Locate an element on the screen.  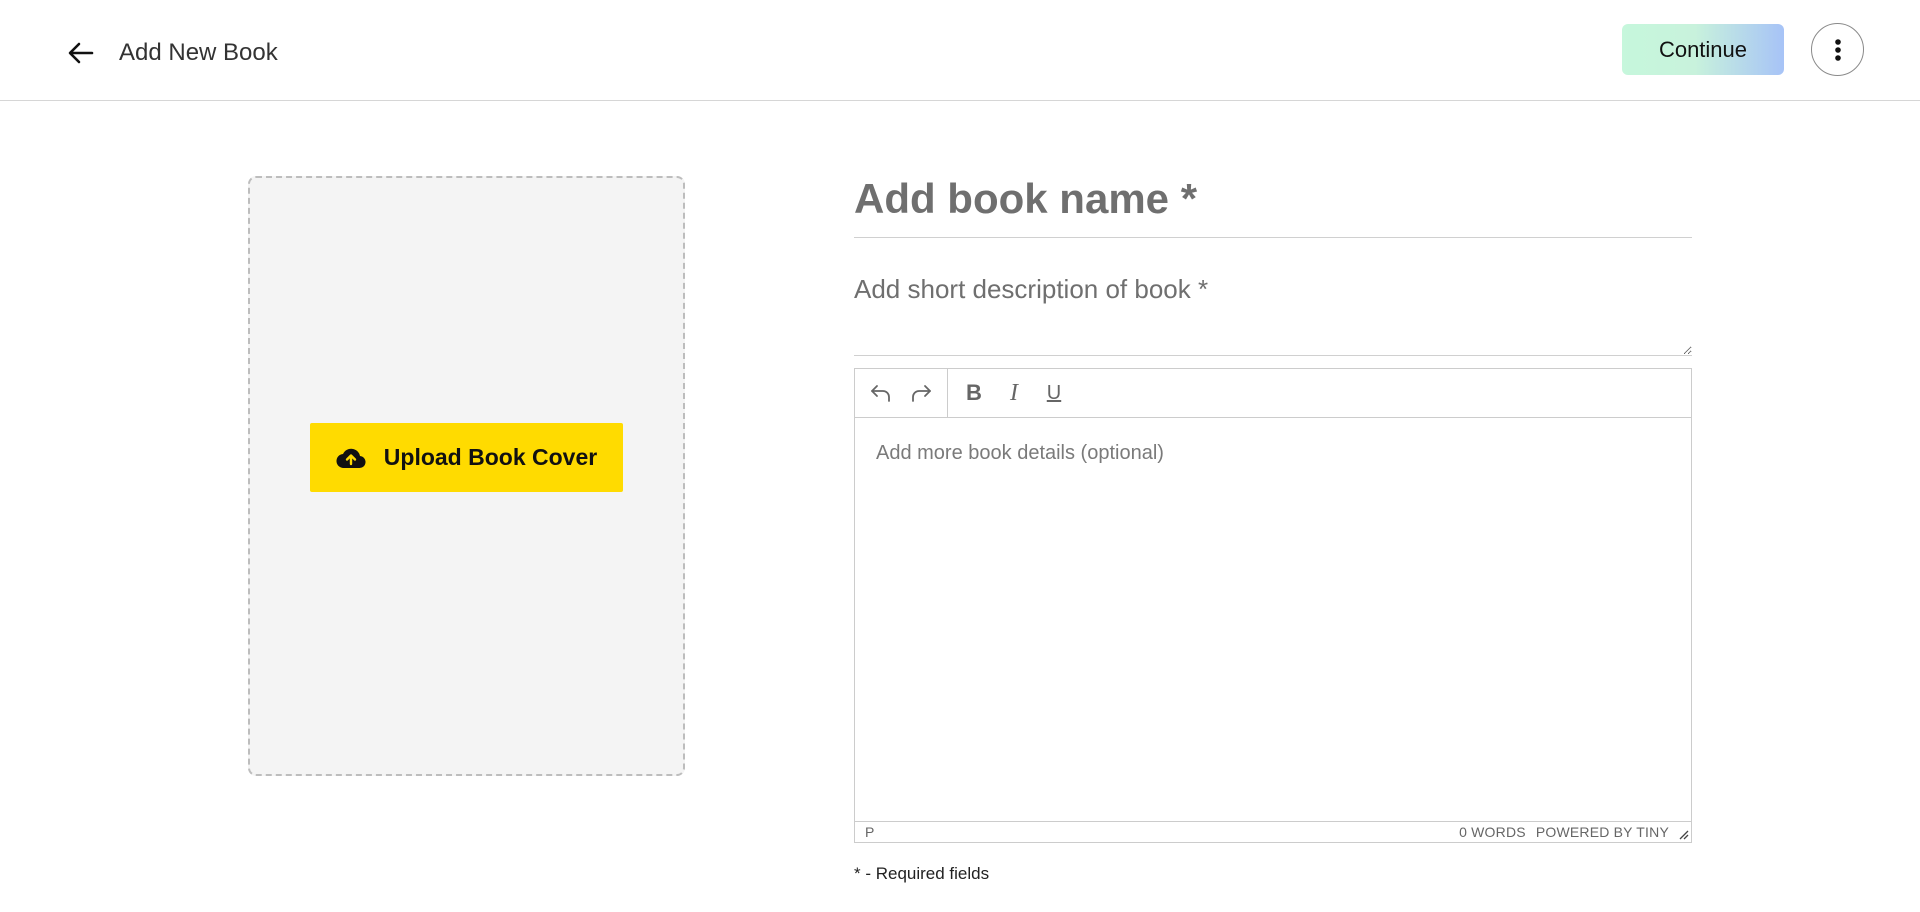
resize-handle-icon is located at coordinates (1683, 834).